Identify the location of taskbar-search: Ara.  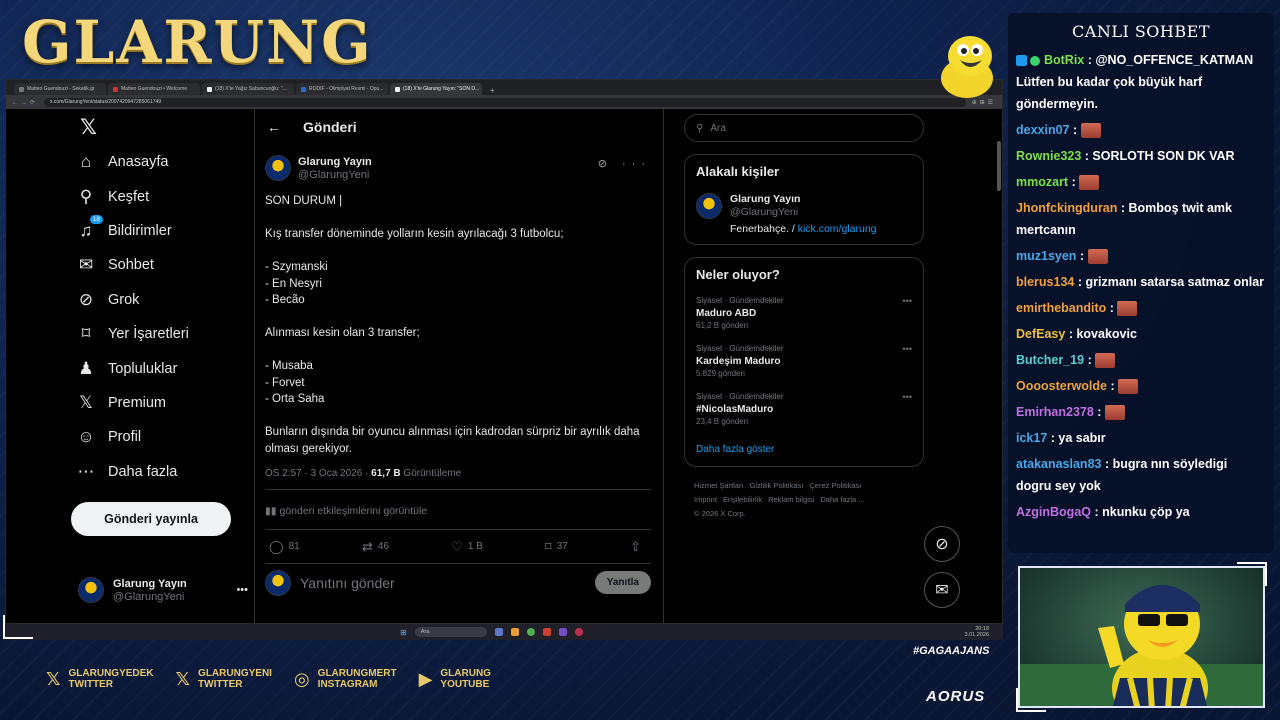
(450, 632).